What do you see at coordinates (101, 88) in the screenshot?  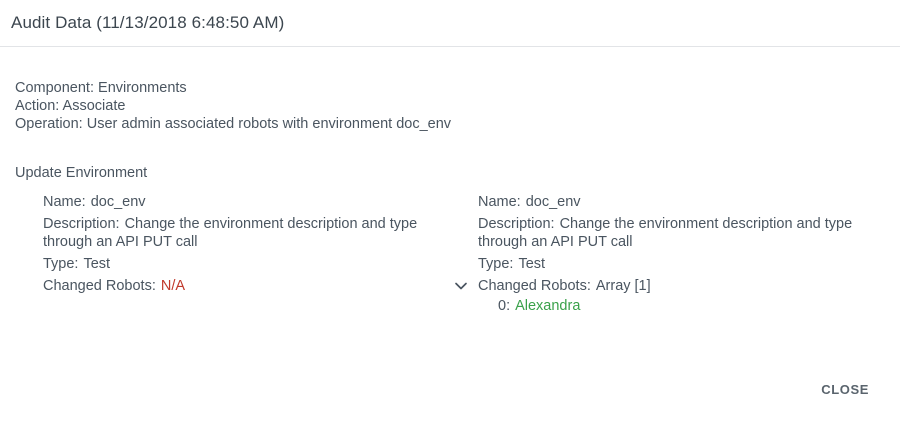 I see `meta-component: Component: Environments` at bounding box center [101, 88].